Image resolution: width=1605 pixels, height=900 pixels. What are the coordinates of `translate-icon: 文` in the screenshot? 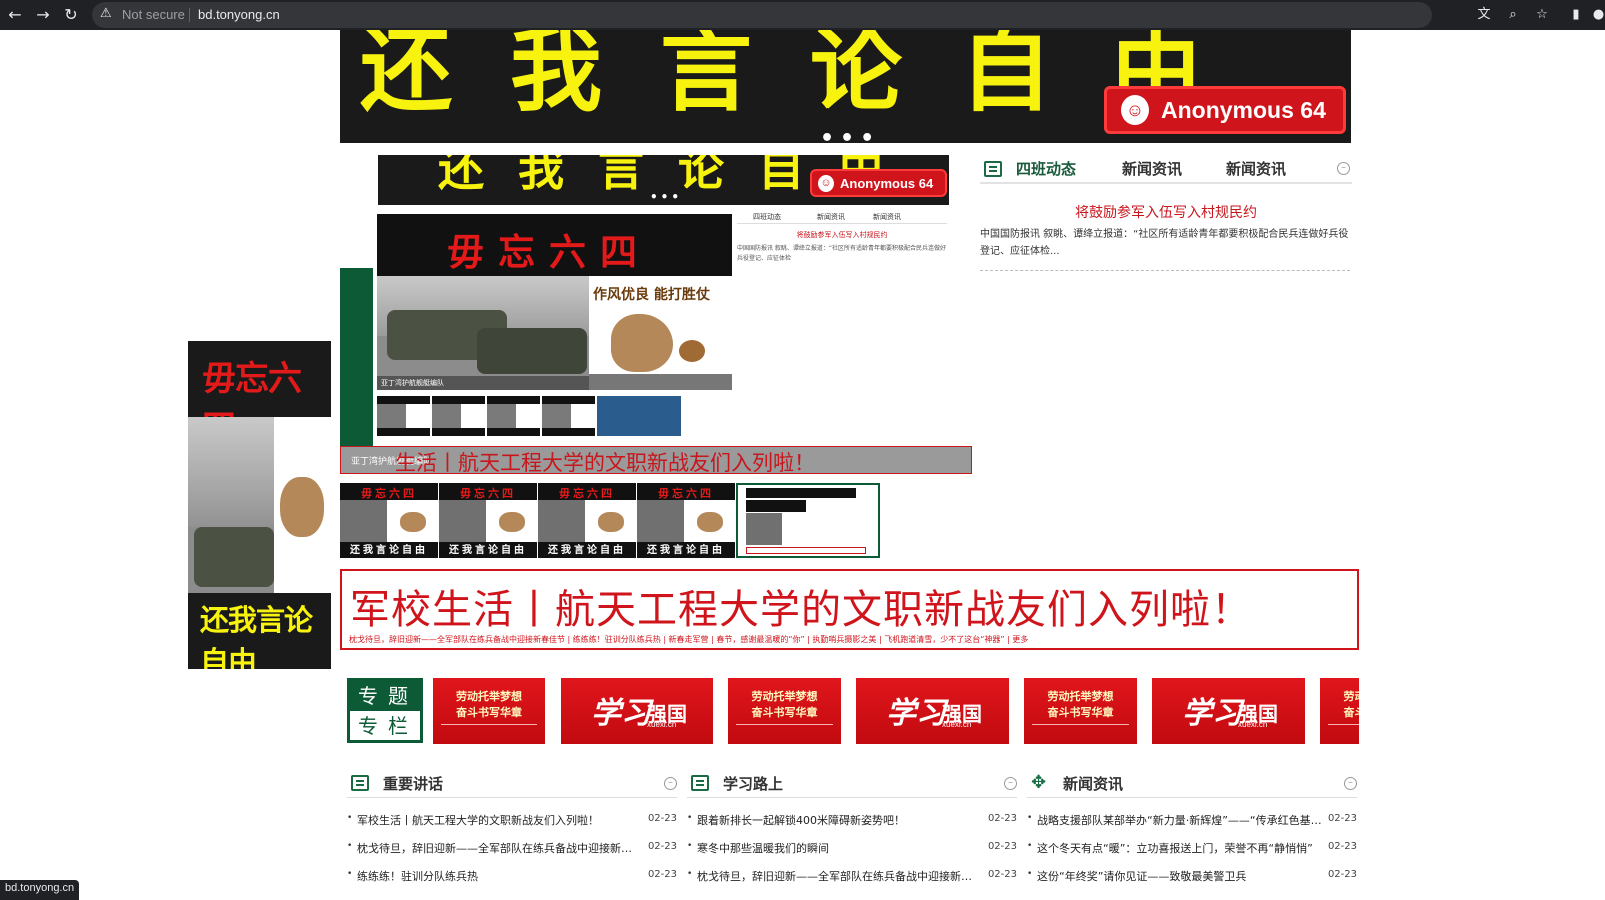 It's located at (1484, 15).